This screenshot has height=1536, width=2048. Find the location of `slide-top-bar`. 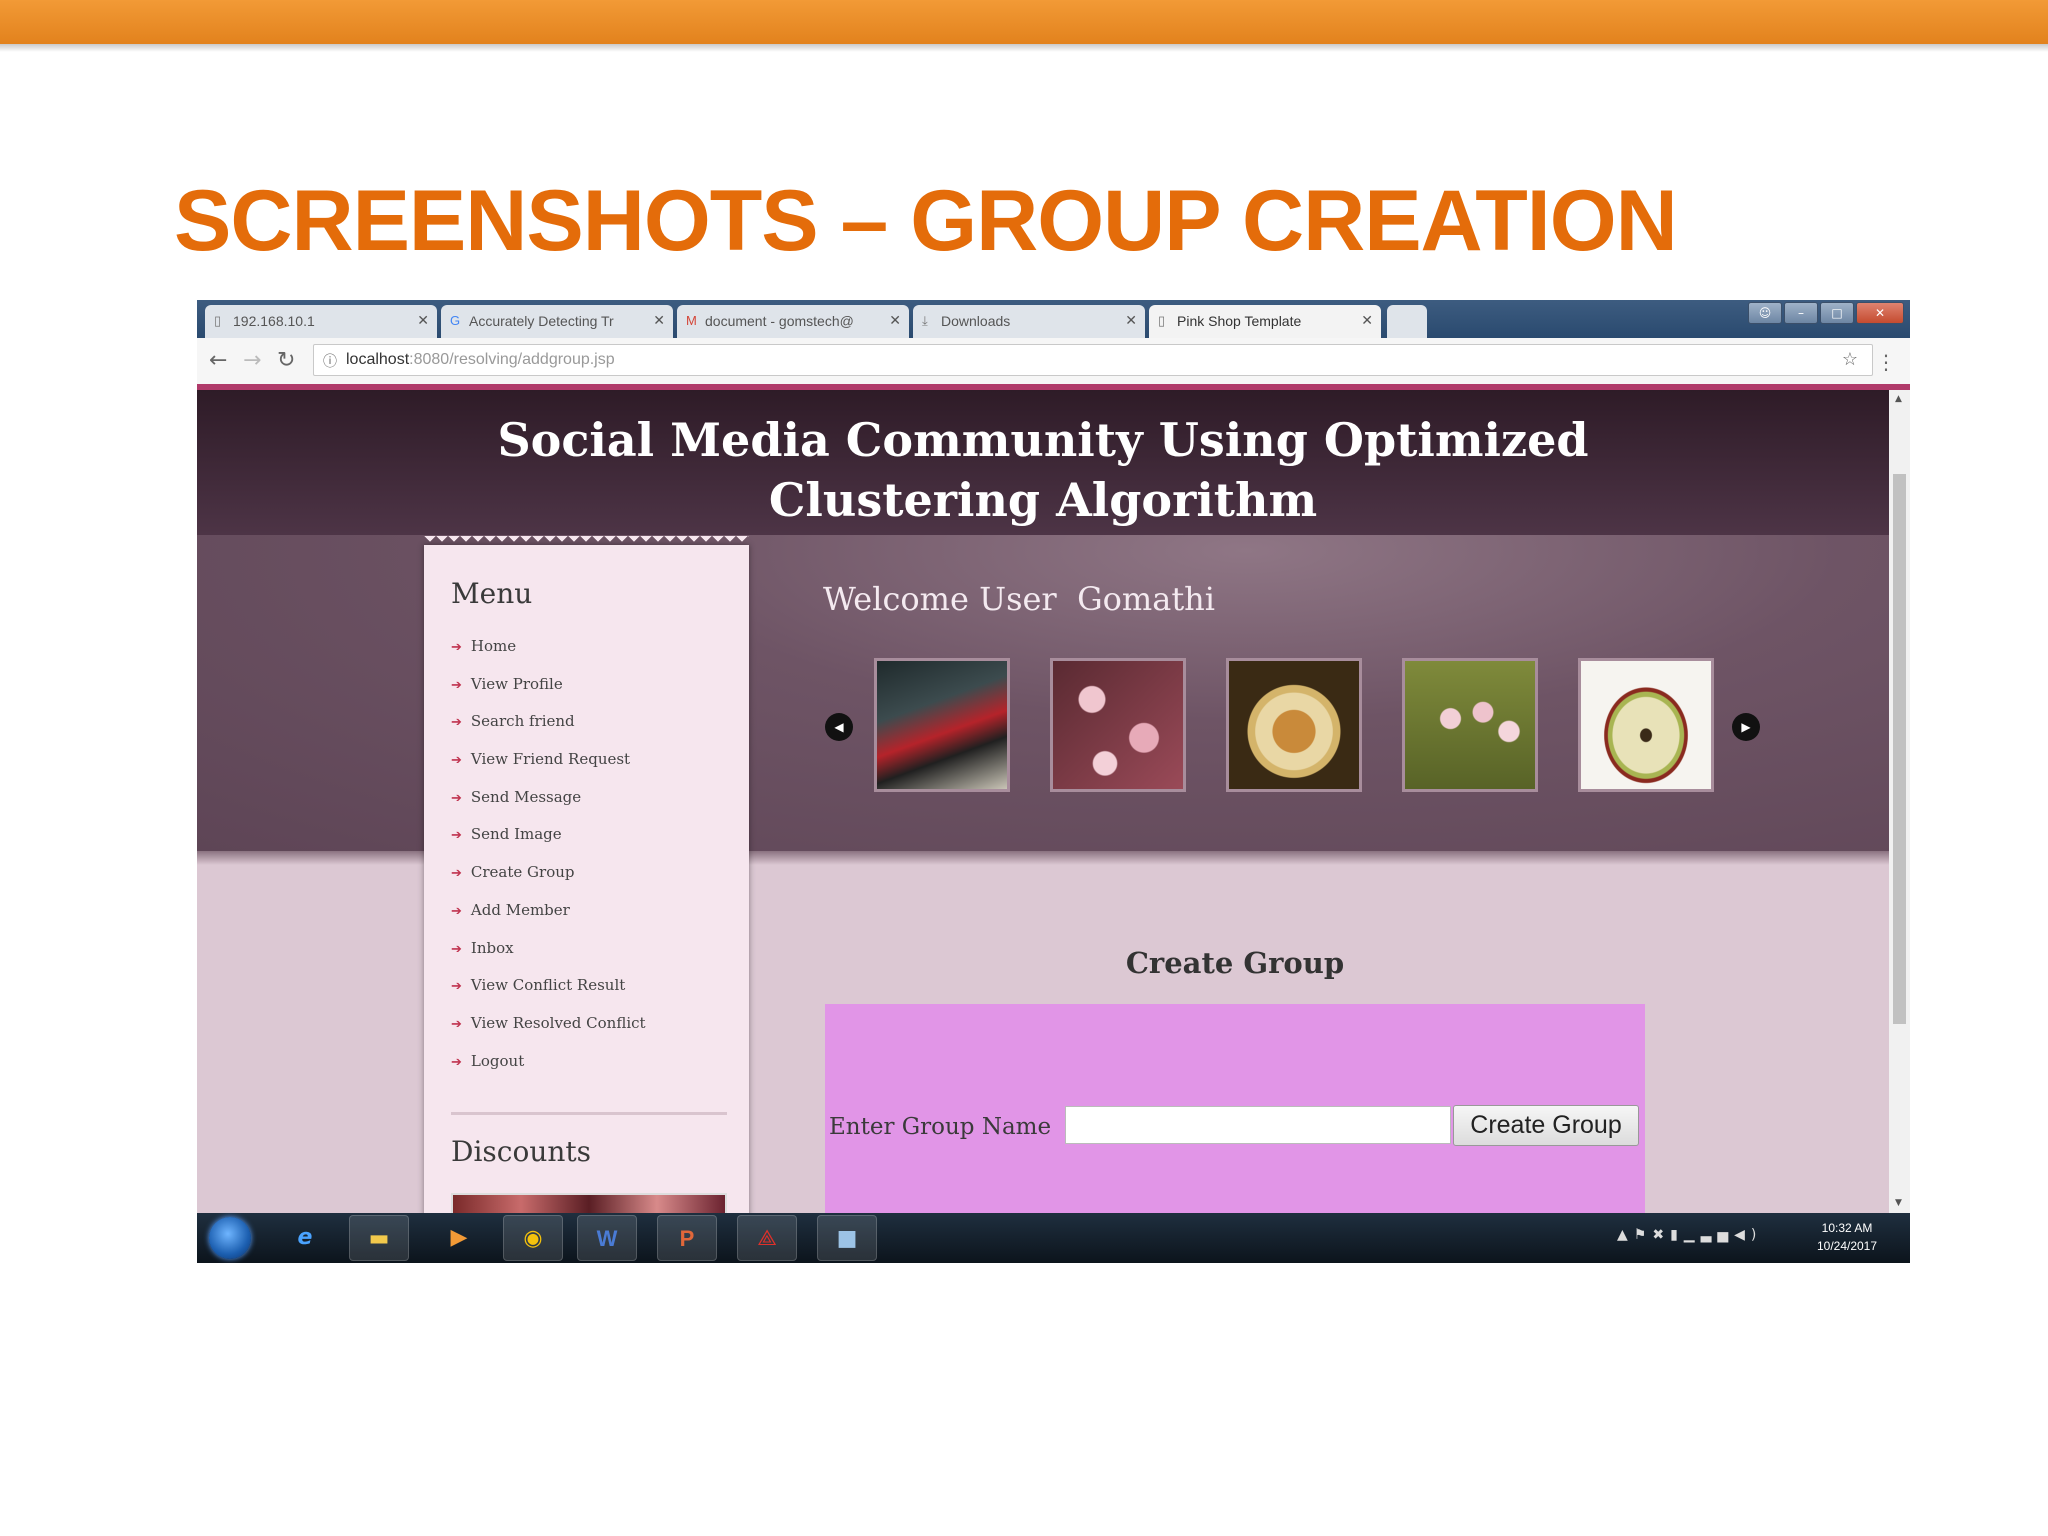

slide-top-bar is located at coordinates (1024, 22).